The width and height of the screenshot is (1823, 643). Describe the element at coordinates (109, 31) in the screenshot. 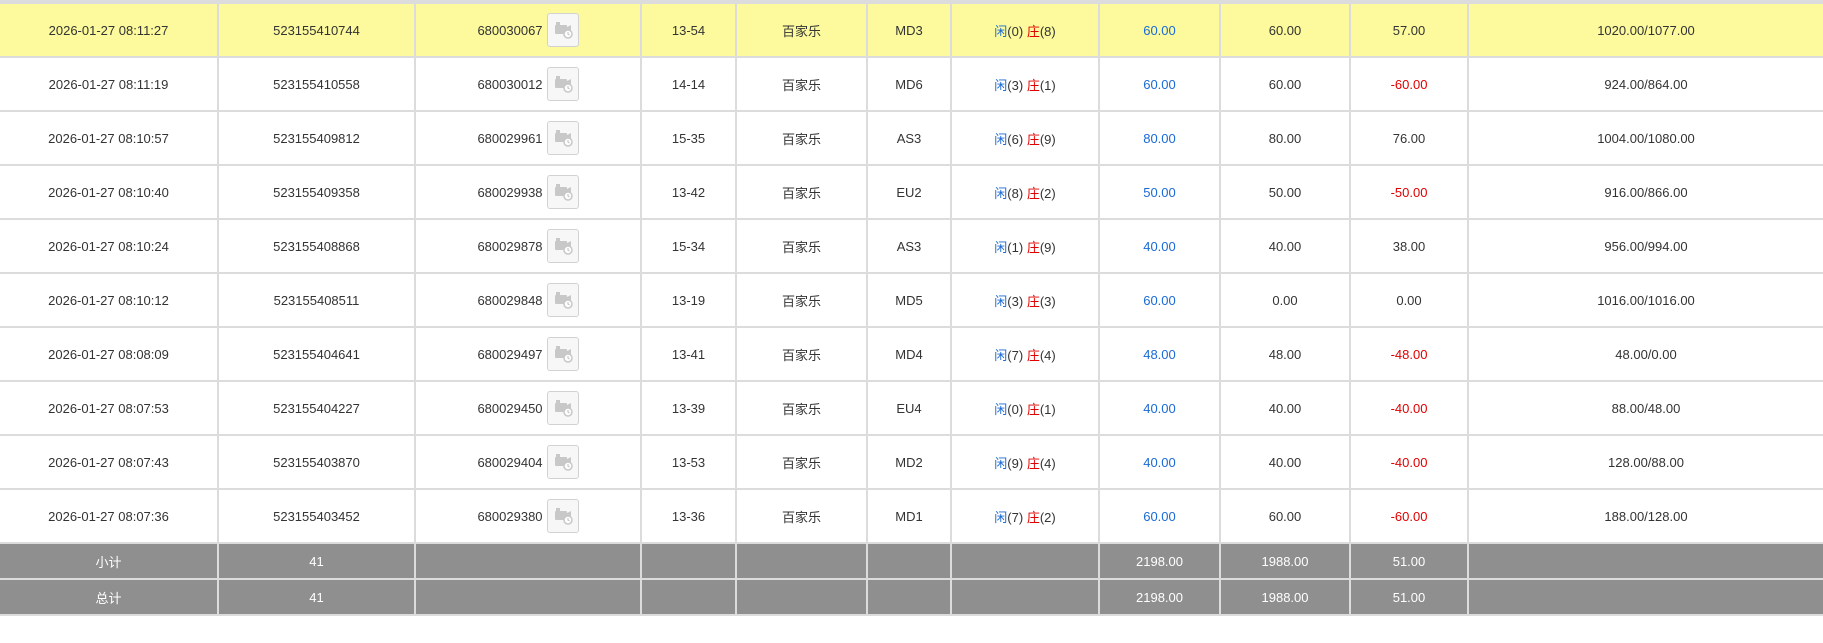

I see `bet-time: 2026-01-27 08:11:27` at that location.